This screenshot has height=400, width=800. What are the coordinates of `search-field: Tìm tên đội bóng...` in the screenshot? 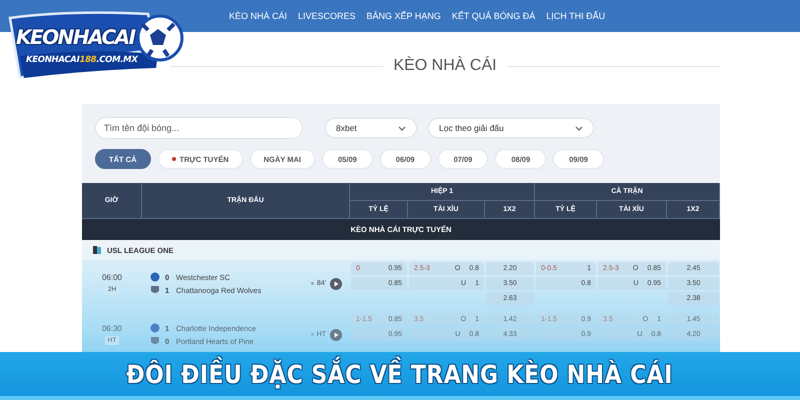 It's located at (199, 128).